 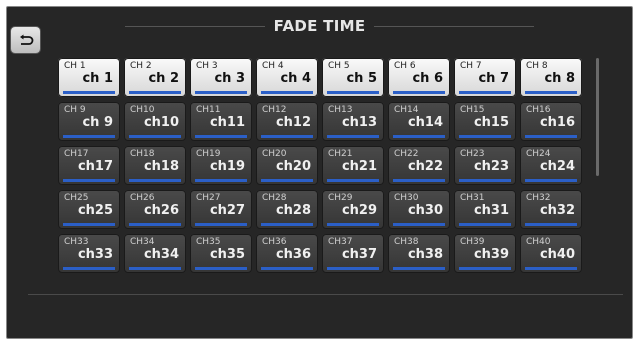 I want to click on channel-button: CH 6 ch 6, so click(x=419, y=77).